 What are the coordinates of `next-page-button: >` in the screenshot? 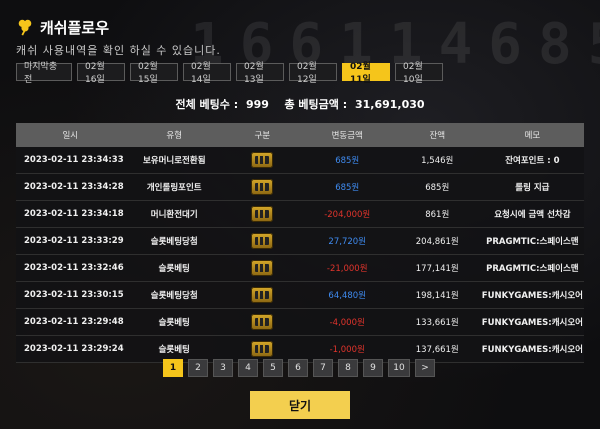 It's located at (425, 368).